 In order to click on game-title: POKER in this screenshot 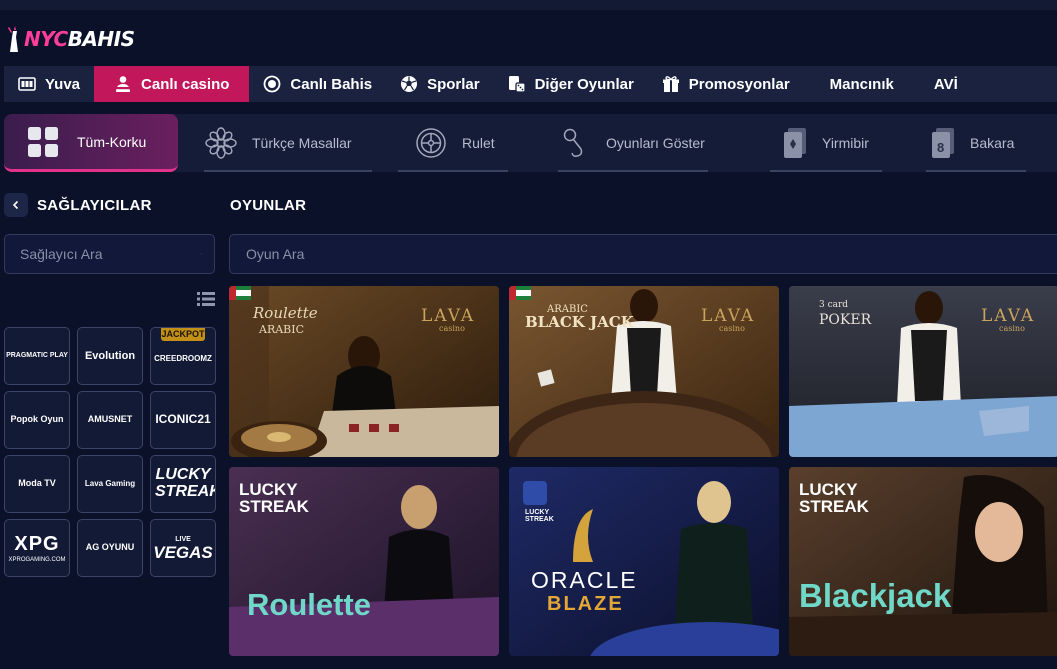, I will do `click(845, 320)`.